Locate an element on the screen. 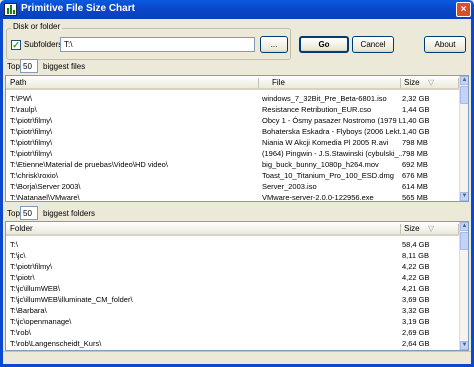 The image size is (474, 367). folders-scrollbar: ▲ ▼ is located at coordinates (463, 286).